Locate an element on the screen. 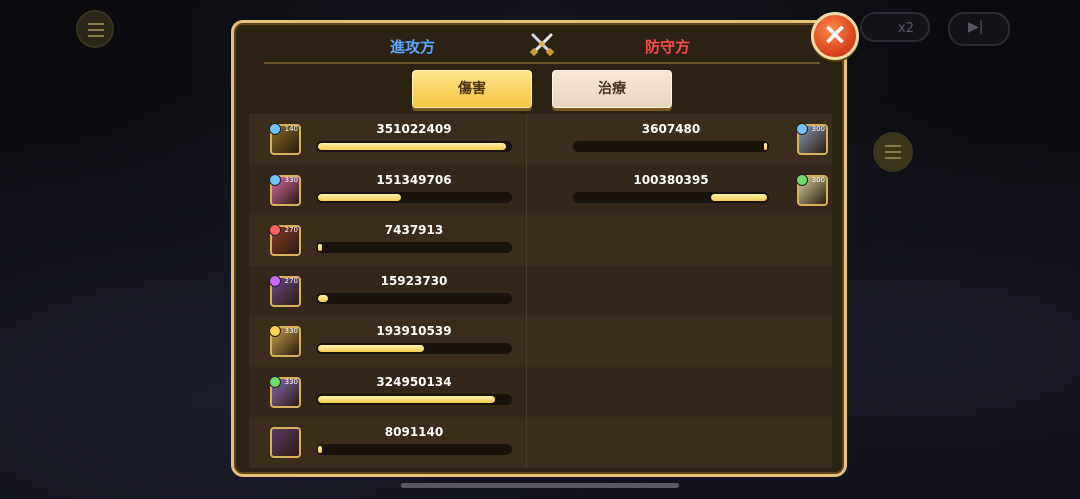  home-indicator is located at coordinates (540, 485).